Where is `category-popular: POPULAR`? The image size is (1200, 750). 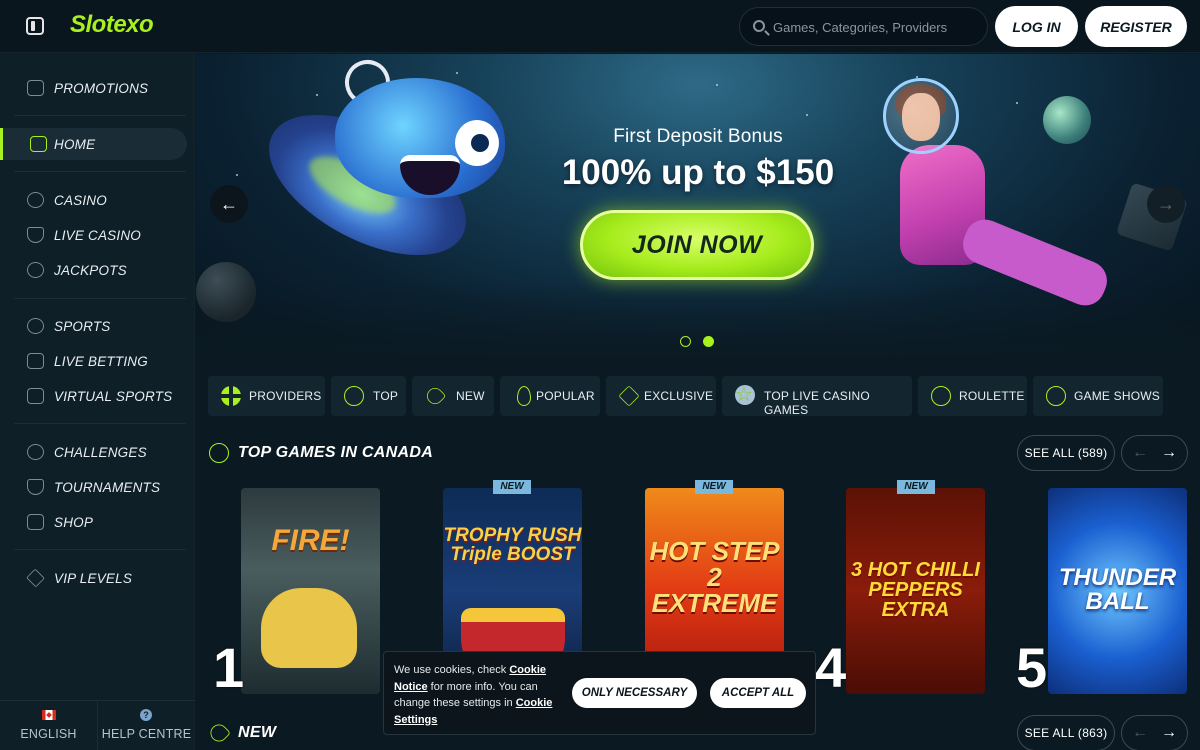 category-popular: POPULAR is located at coordinates (550, 396).